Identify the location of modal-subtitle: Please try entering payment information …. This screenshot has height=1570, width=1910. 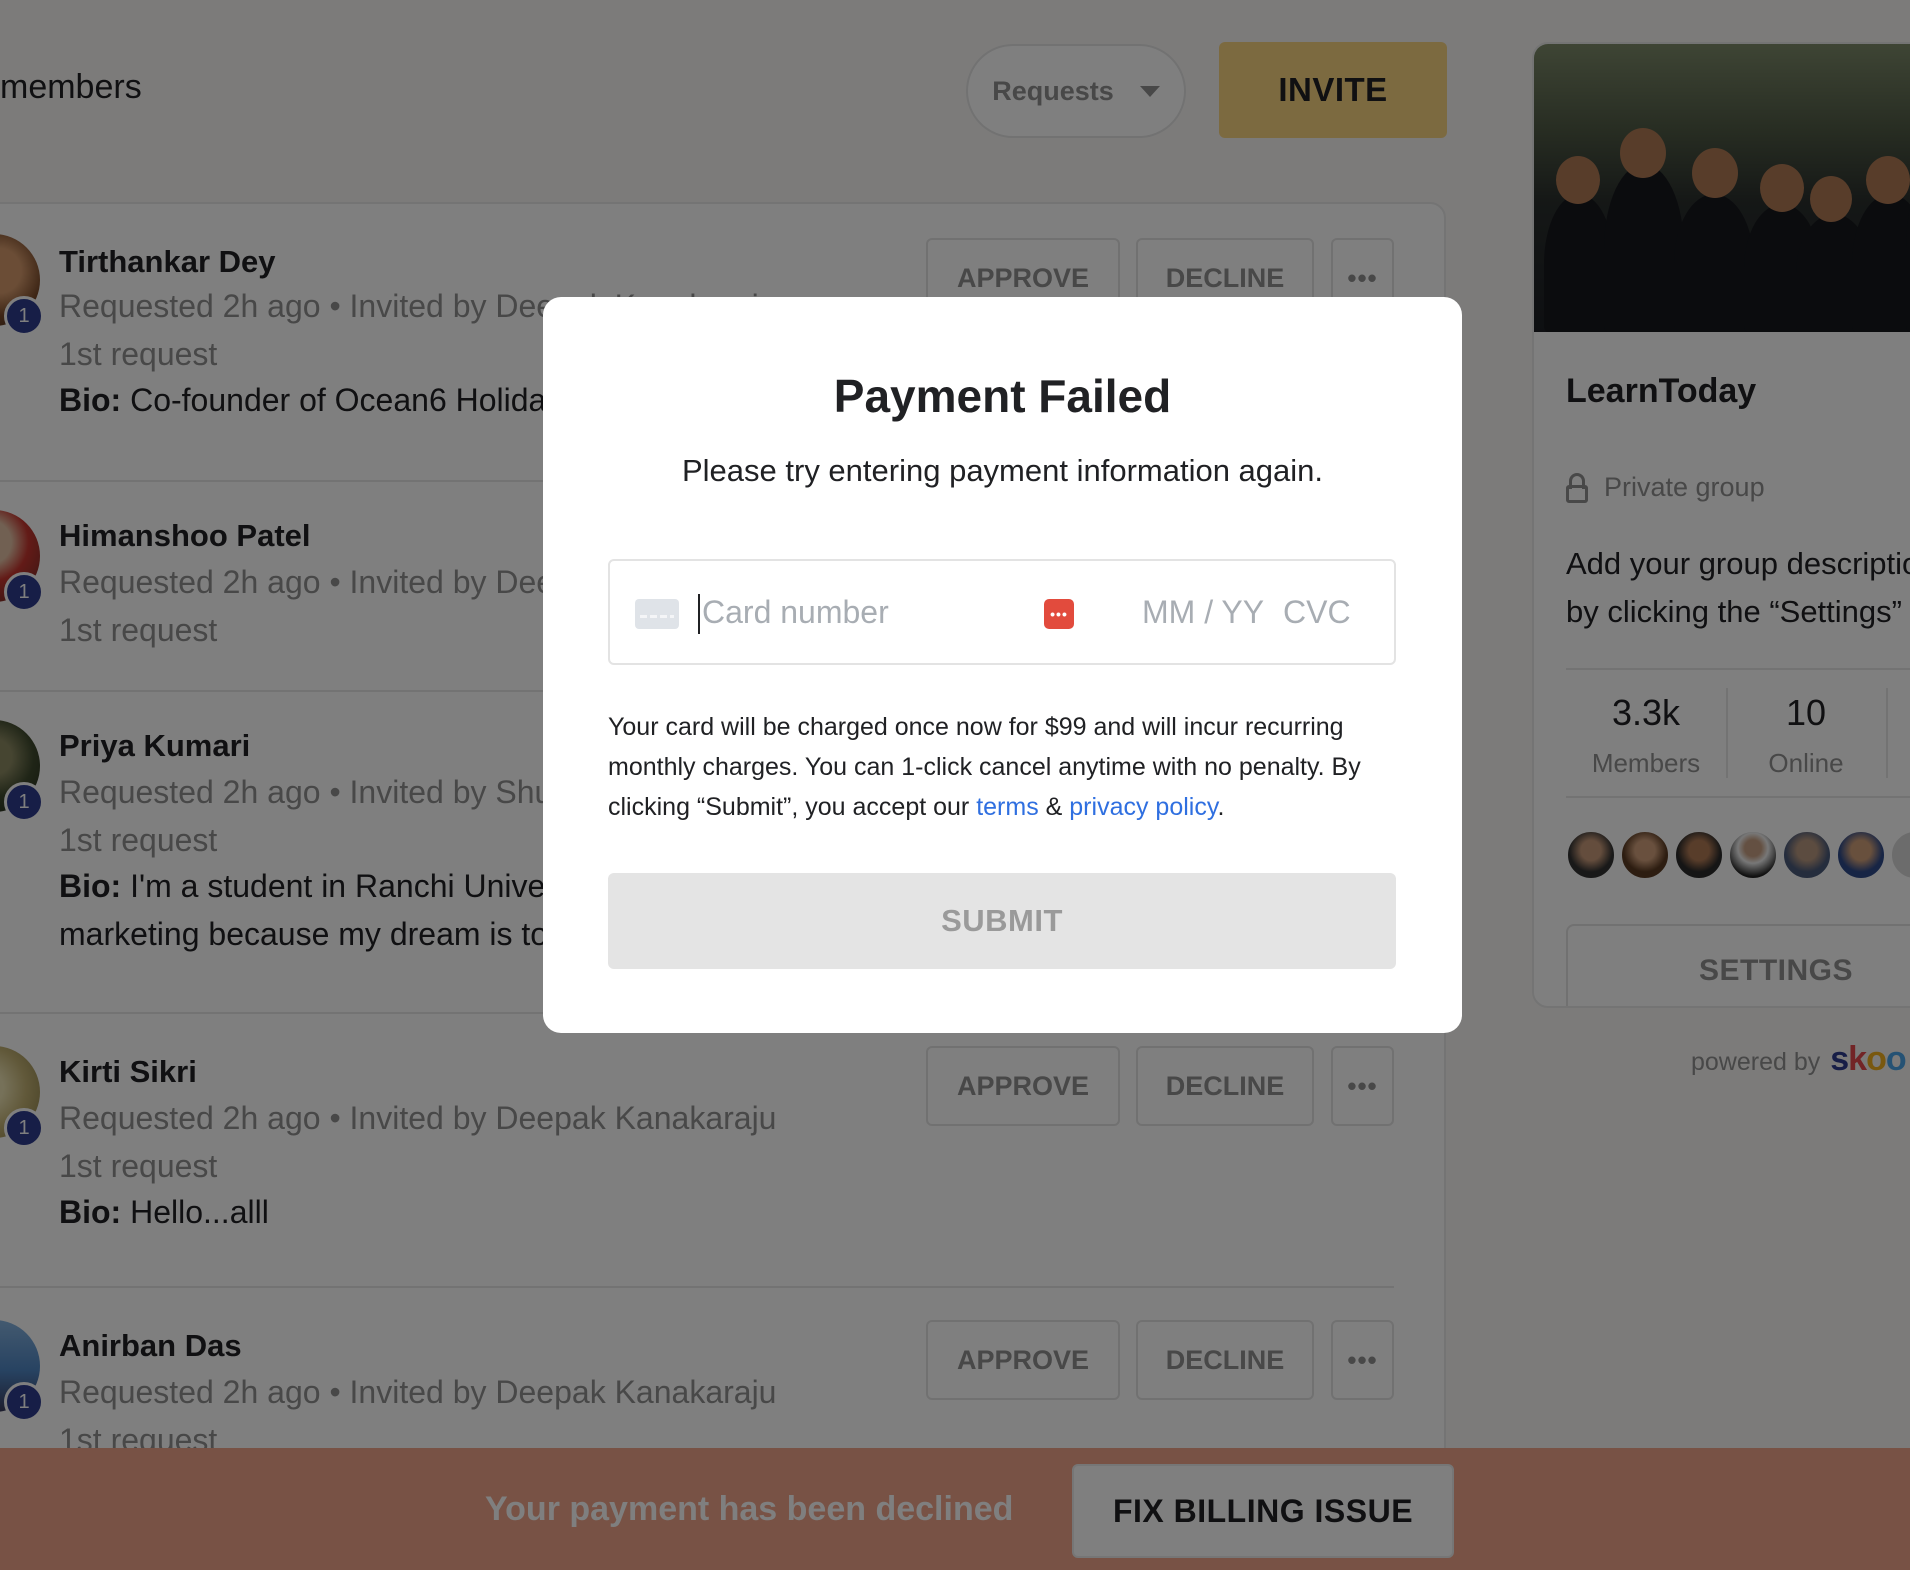
(1002, 470).